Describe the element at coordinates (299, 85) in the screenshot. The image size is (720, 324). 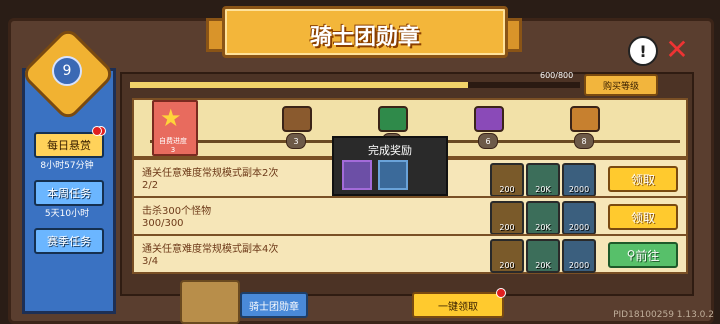
I see `level-progress-fill` at that location.